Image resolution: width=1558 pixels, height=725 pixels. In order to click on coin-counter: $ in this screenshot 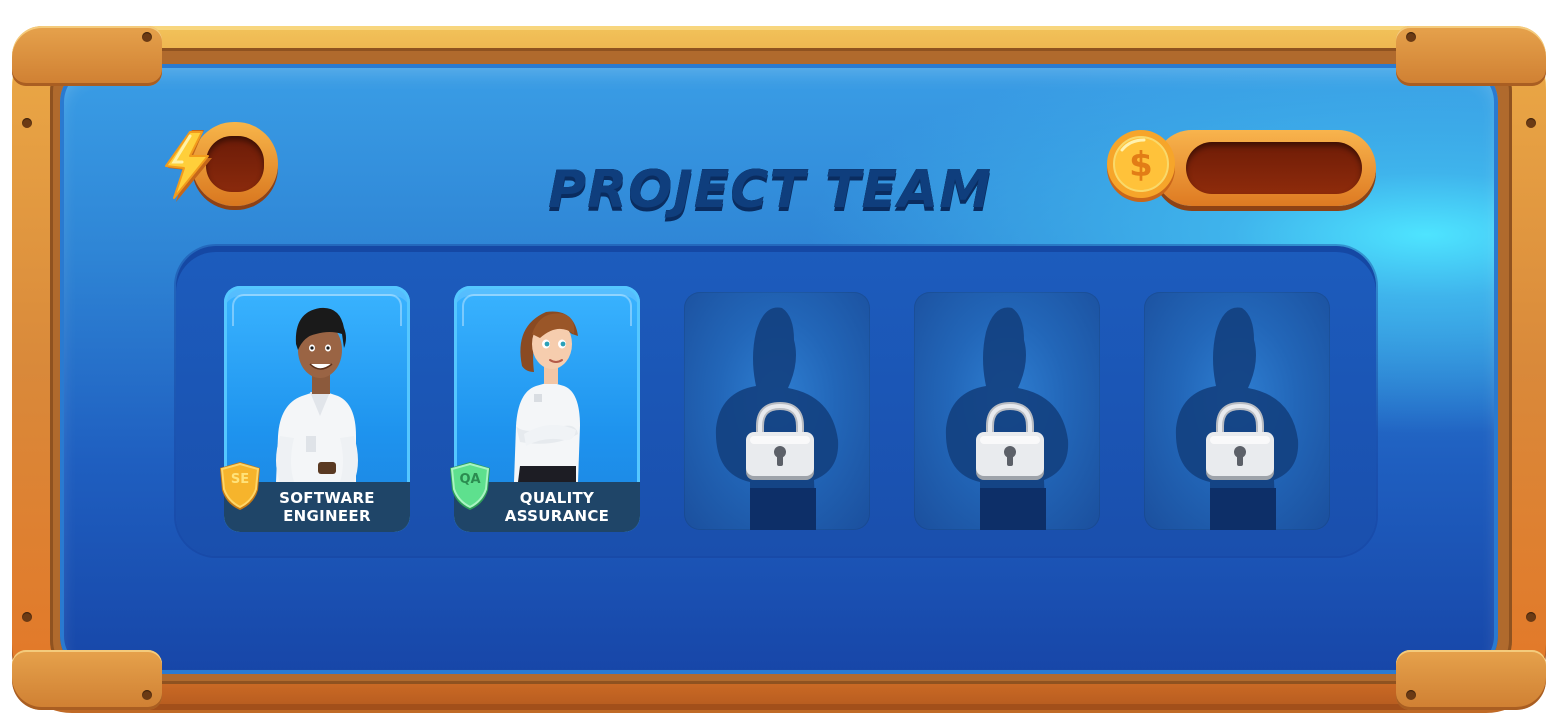, I will do `click(1241, 171)`.